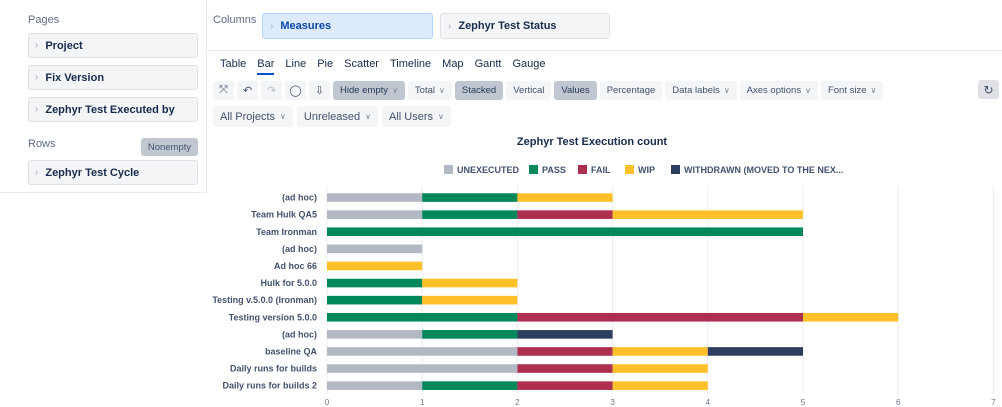 This screenshot has height=407, width=1002. Describe the element at coordinates (288, 283) in the screenshot. I see `category-label: Hulk for 5.0.0` at that location.